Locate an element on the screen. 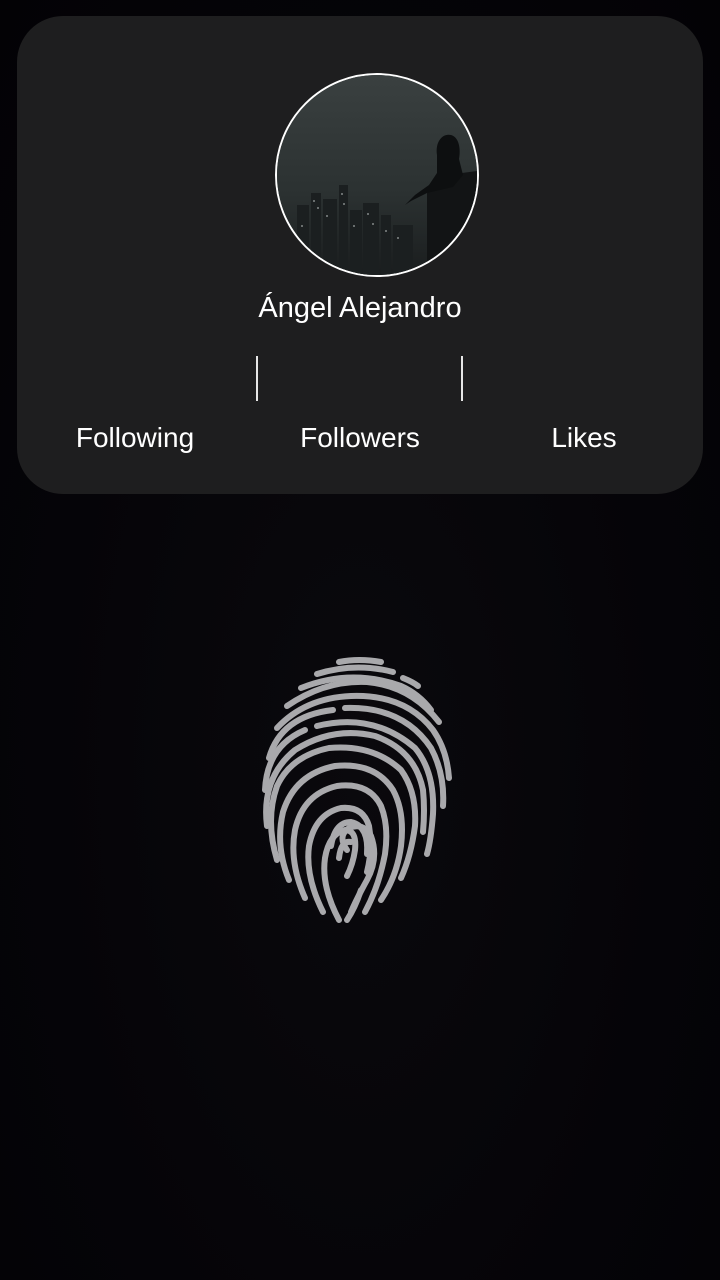 This screenshot has height=1280, width=720. avatar-image is located at coordinates (377, 175).